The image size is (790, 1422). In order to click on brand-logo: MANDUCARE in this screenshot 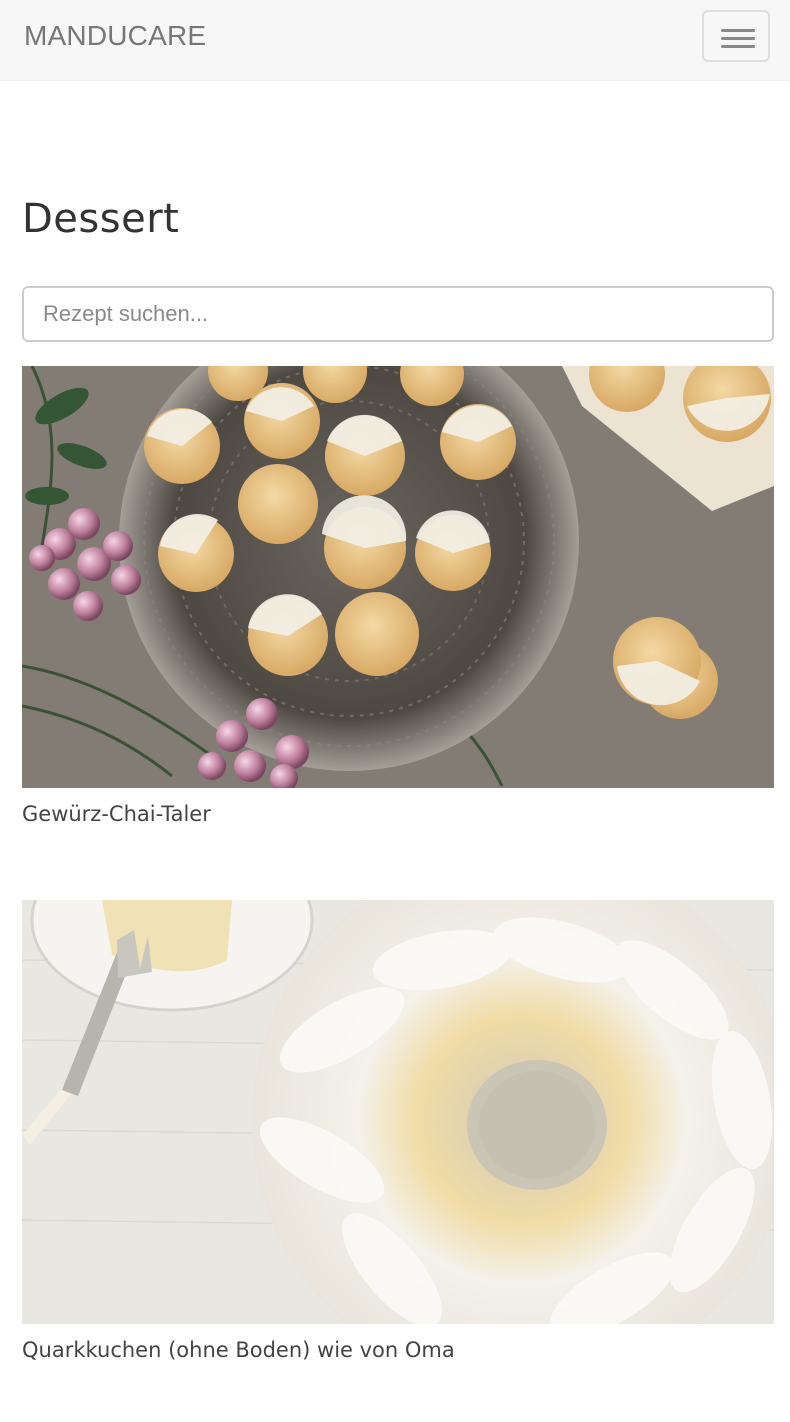, I will do `click(115, 36)`.